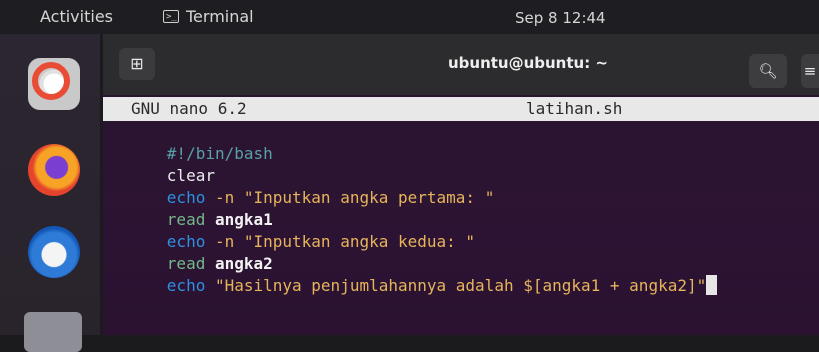 The height and width of the screenshot is (352, 819). I want to click on new-tab-button: ⊞, so click(137, 64).